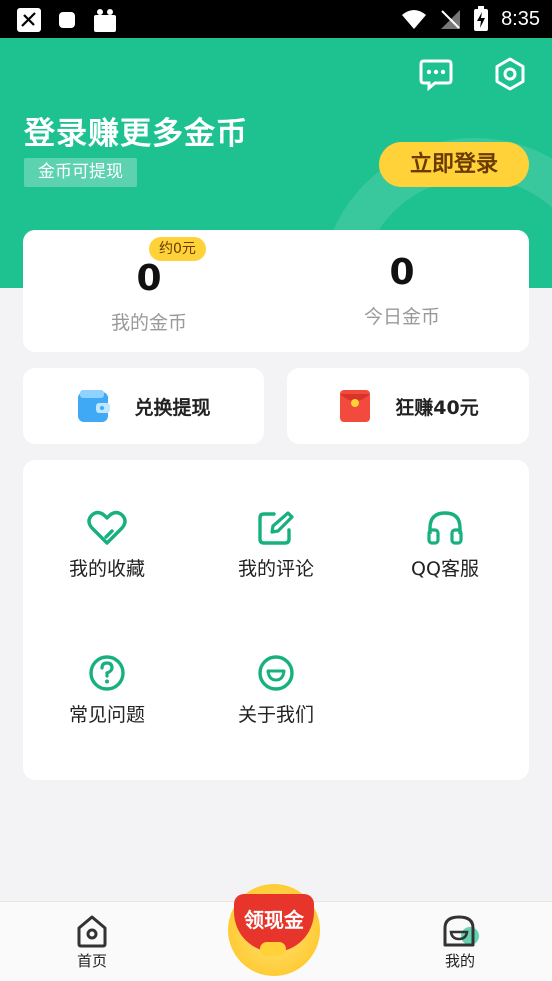  What do you see at coordinates (436, 74) in the screenshot?
I see `message-icon` at bounding box center [436, 74].